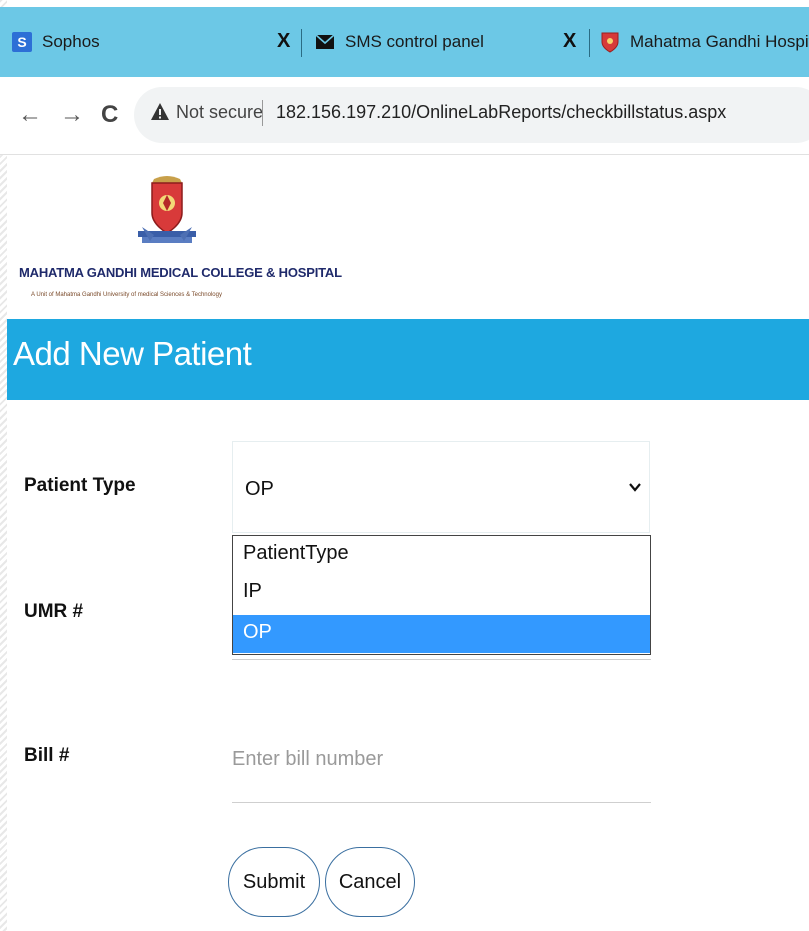 This screenshot has width=809, height=931. Describe the element at coordinates (30, 115) in the screenshot. I see `back-arrow-icon: ←` at that location.